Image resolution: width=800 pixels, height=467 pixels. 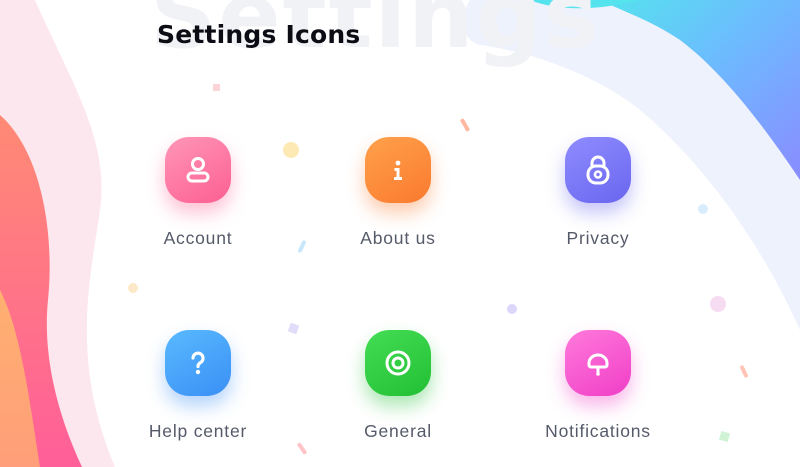 I want to click on settings-item-notifications: Notifications, so click(x=598, y=390).